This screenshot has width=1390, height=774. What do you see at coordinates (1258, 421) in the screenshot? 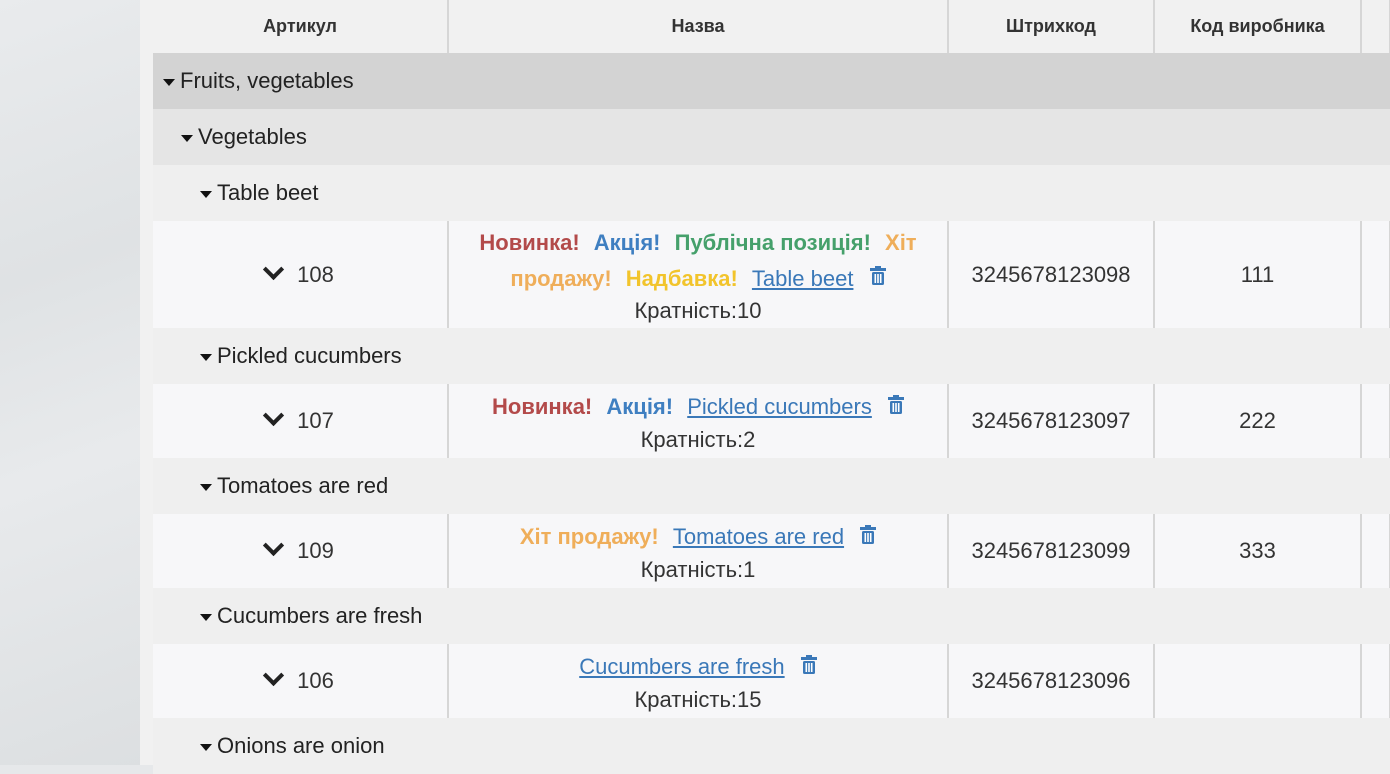
I see `manufacturer-code-cell: 222` at bounding box center [1258, 421].